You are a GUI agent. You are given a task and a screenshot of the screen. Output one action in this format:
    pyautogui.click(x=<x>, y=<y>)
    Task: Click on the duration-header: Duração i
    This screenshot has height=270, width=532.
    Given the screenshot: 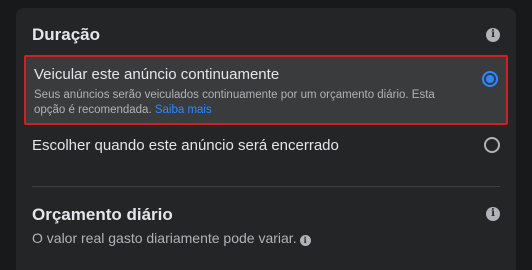 What is the action you would take?
    pyautogui.click(x=266, y=35)
    